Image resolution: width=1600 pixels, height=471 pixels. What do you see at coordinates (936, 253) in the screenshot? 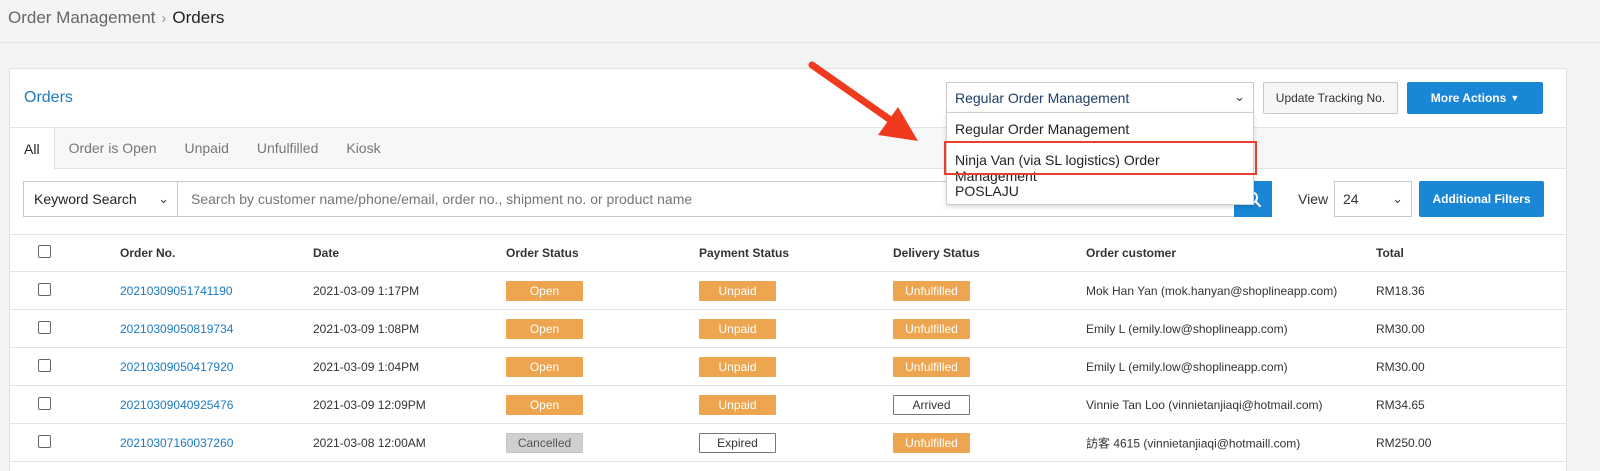
I see `header-delivery-status: Delivery Status` at bounding box center [936, 253].